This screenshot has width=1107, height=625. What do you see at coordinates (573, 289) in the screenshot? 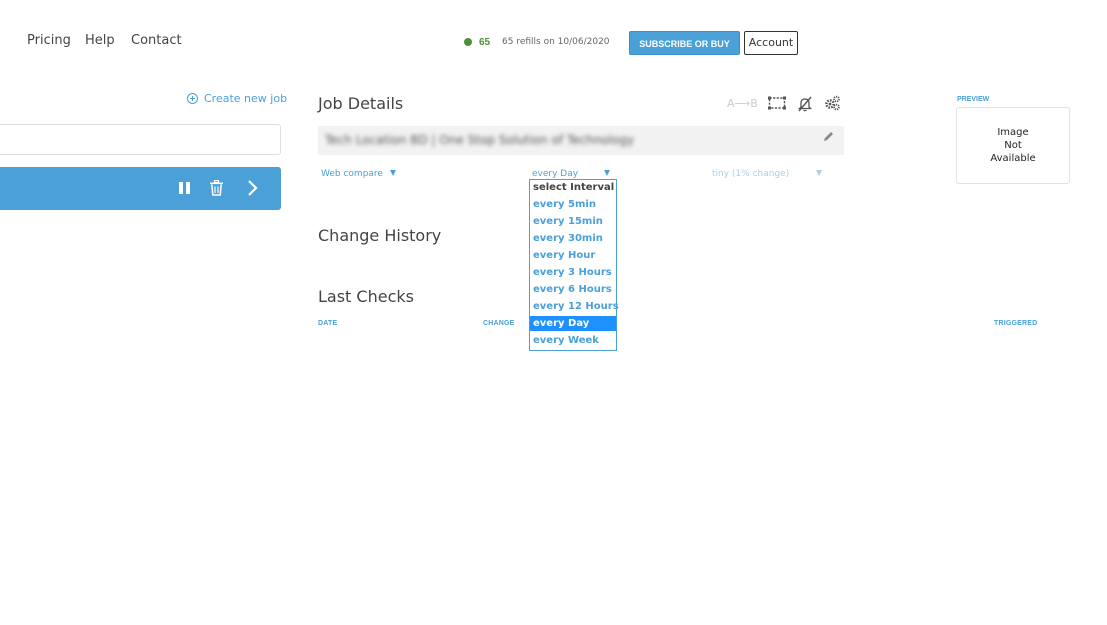
I see `interval-option: every 6 Hours` at bounding box center [573, 289].